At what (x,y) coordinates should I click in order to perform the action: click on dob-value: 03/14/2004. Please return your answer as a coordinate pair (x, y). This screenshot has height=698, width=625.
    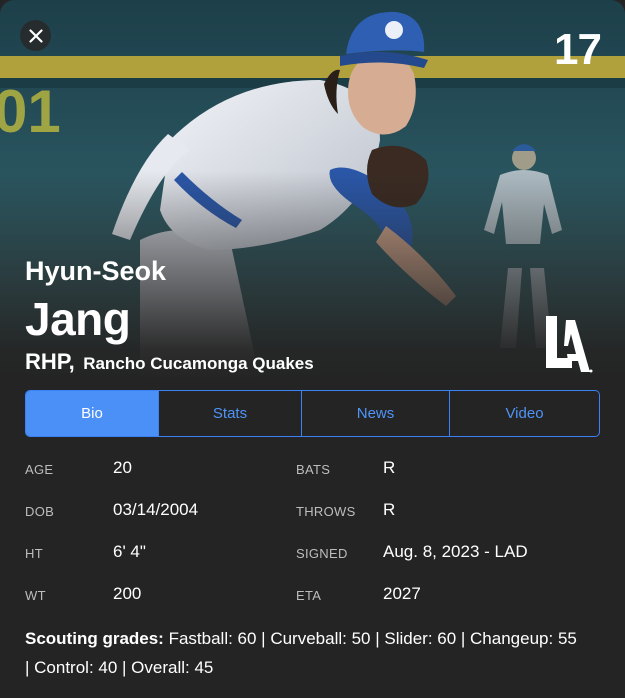
    Looking at the image, I should click on (156, 509).